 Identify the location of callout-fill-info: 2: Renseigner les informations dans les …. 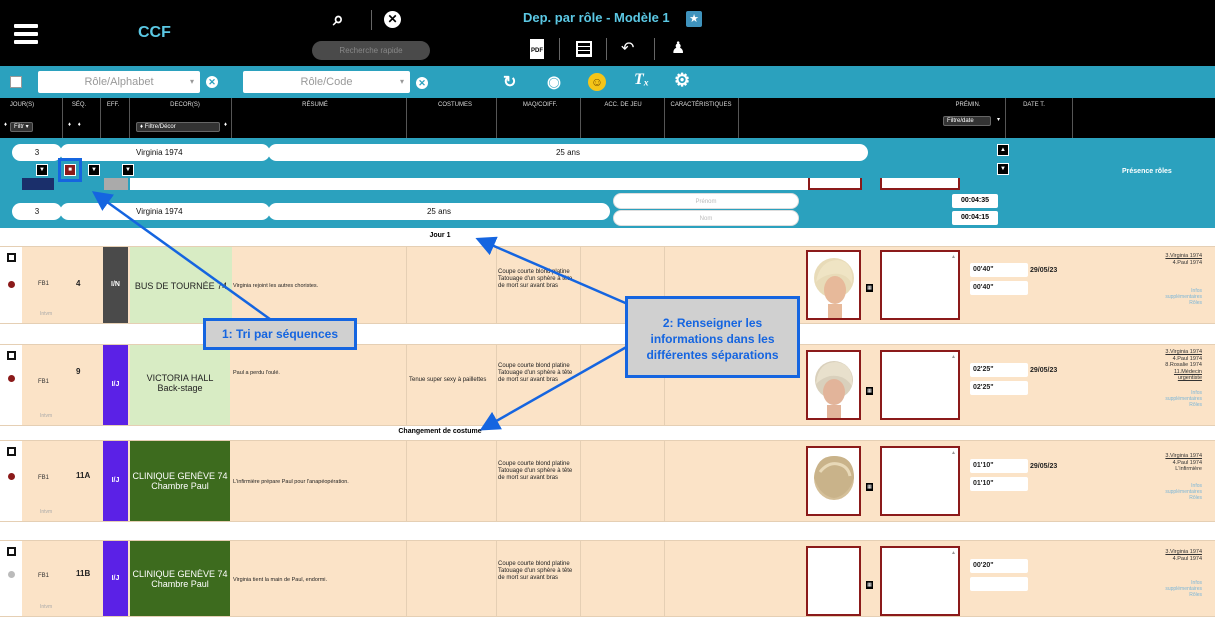
(712, 337).